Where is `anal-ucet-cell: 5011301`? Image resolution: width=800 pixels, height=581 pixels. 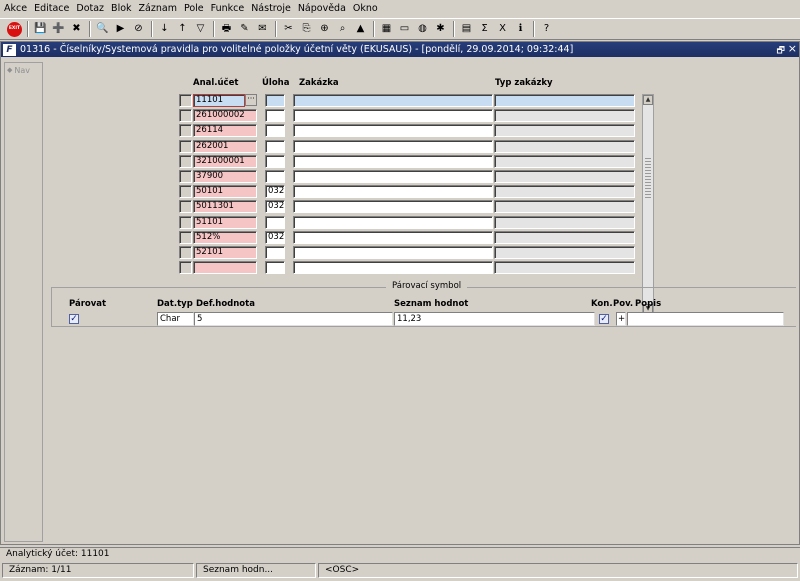
anal-ucet-cell: 5011301 is located at coordinates (225, 206).